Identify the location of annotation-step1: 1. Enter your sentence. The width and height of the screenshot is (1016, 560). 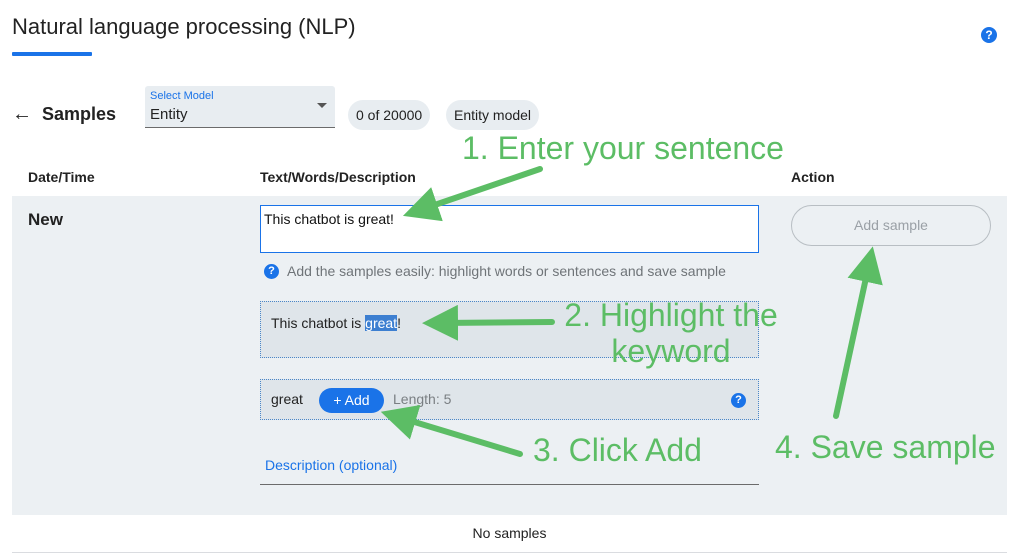
(623, 148).